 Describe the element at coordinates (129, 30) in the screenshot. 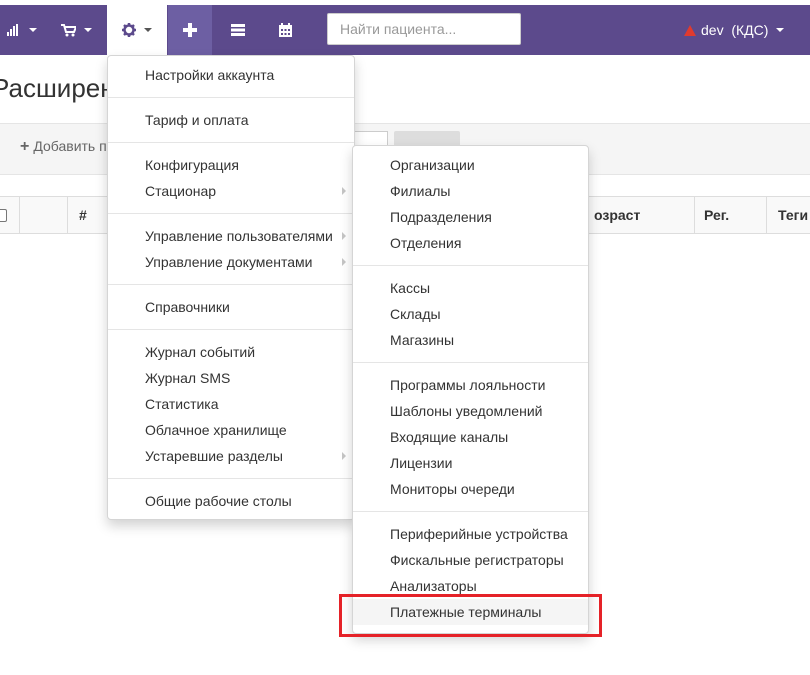

I see `gear-icon` at that location.